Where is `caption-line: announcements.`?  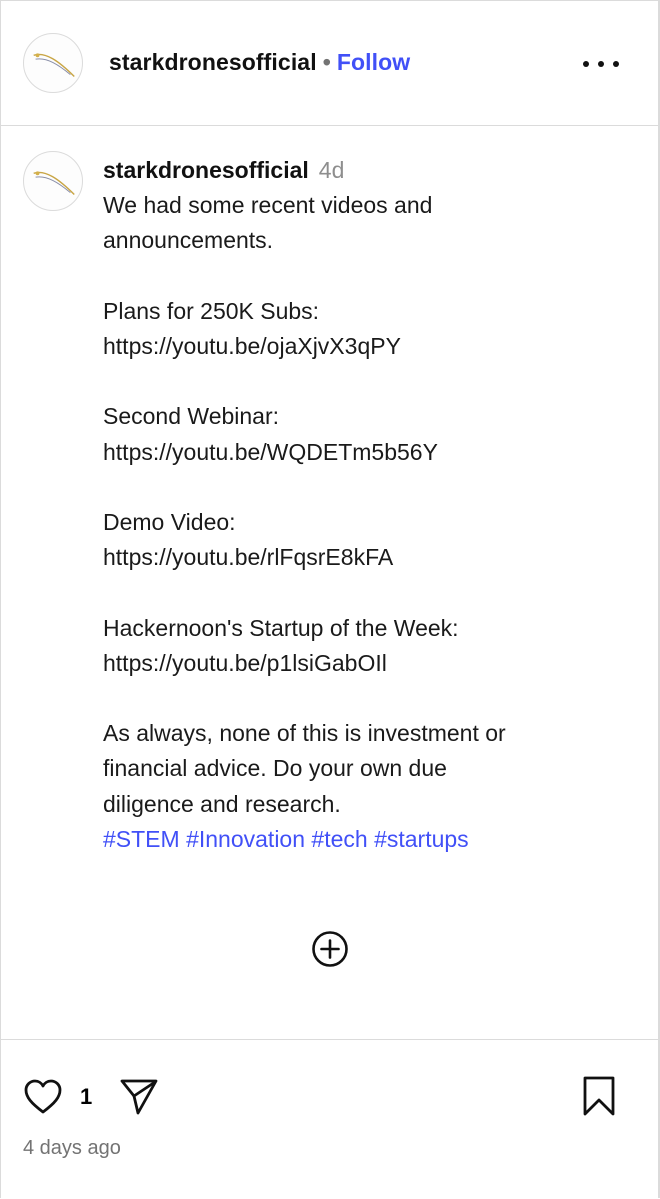 caption-line: announcements. is located at coordinates (188, 240).